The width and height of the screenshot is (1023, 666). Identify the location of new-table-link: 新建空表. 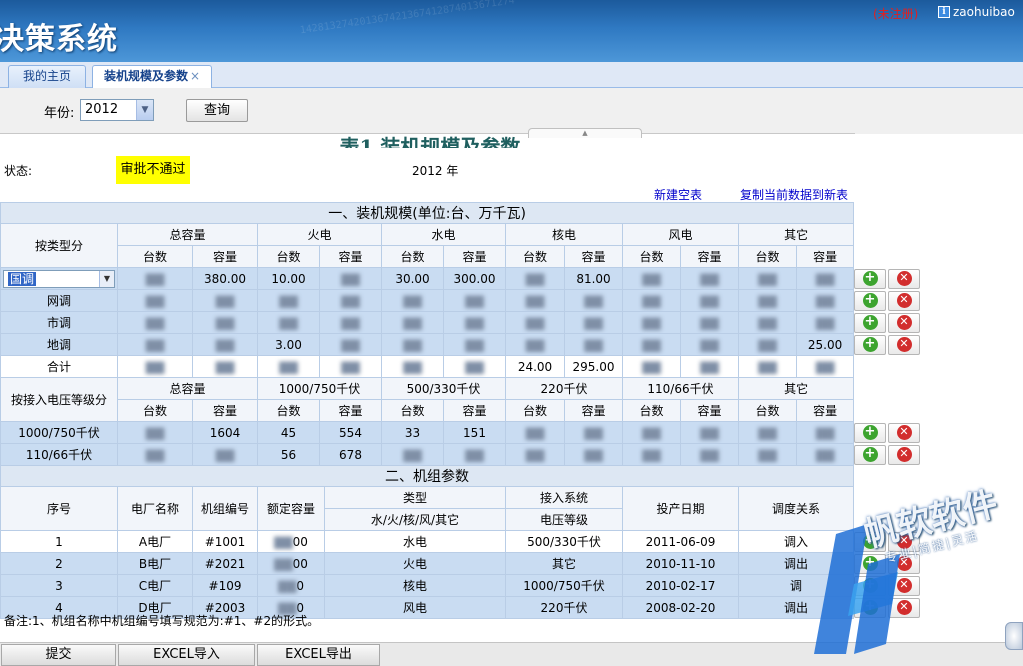
(678, 194).